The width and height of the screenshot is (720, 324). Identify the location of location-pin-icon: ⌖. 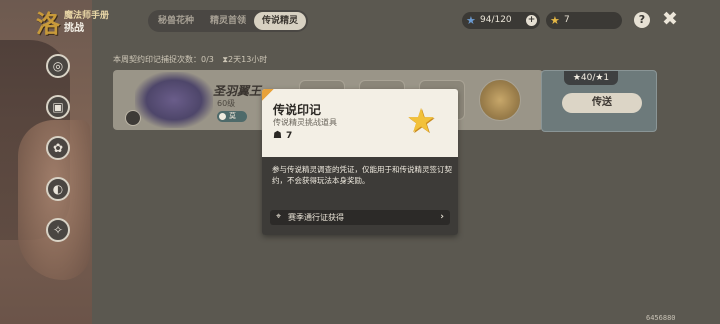
(279, 217).